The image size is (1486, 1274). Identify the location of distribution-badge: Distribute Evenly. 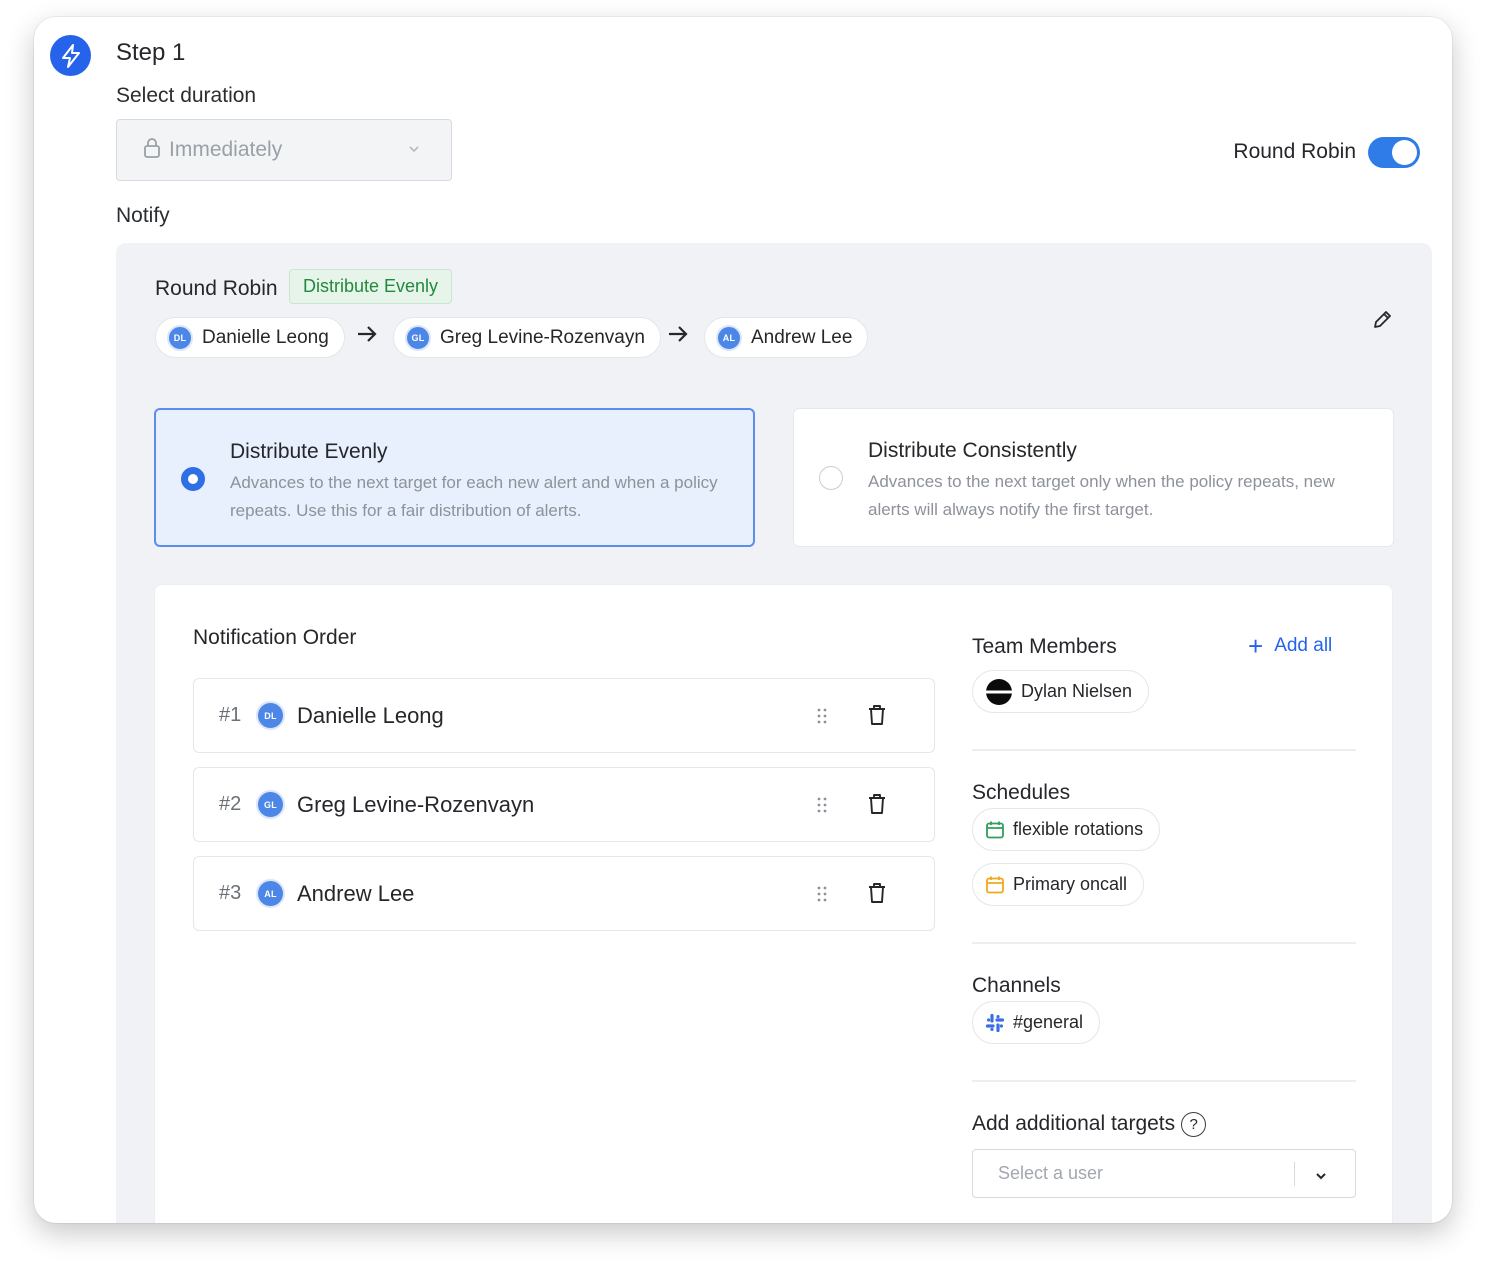
(371, 286).